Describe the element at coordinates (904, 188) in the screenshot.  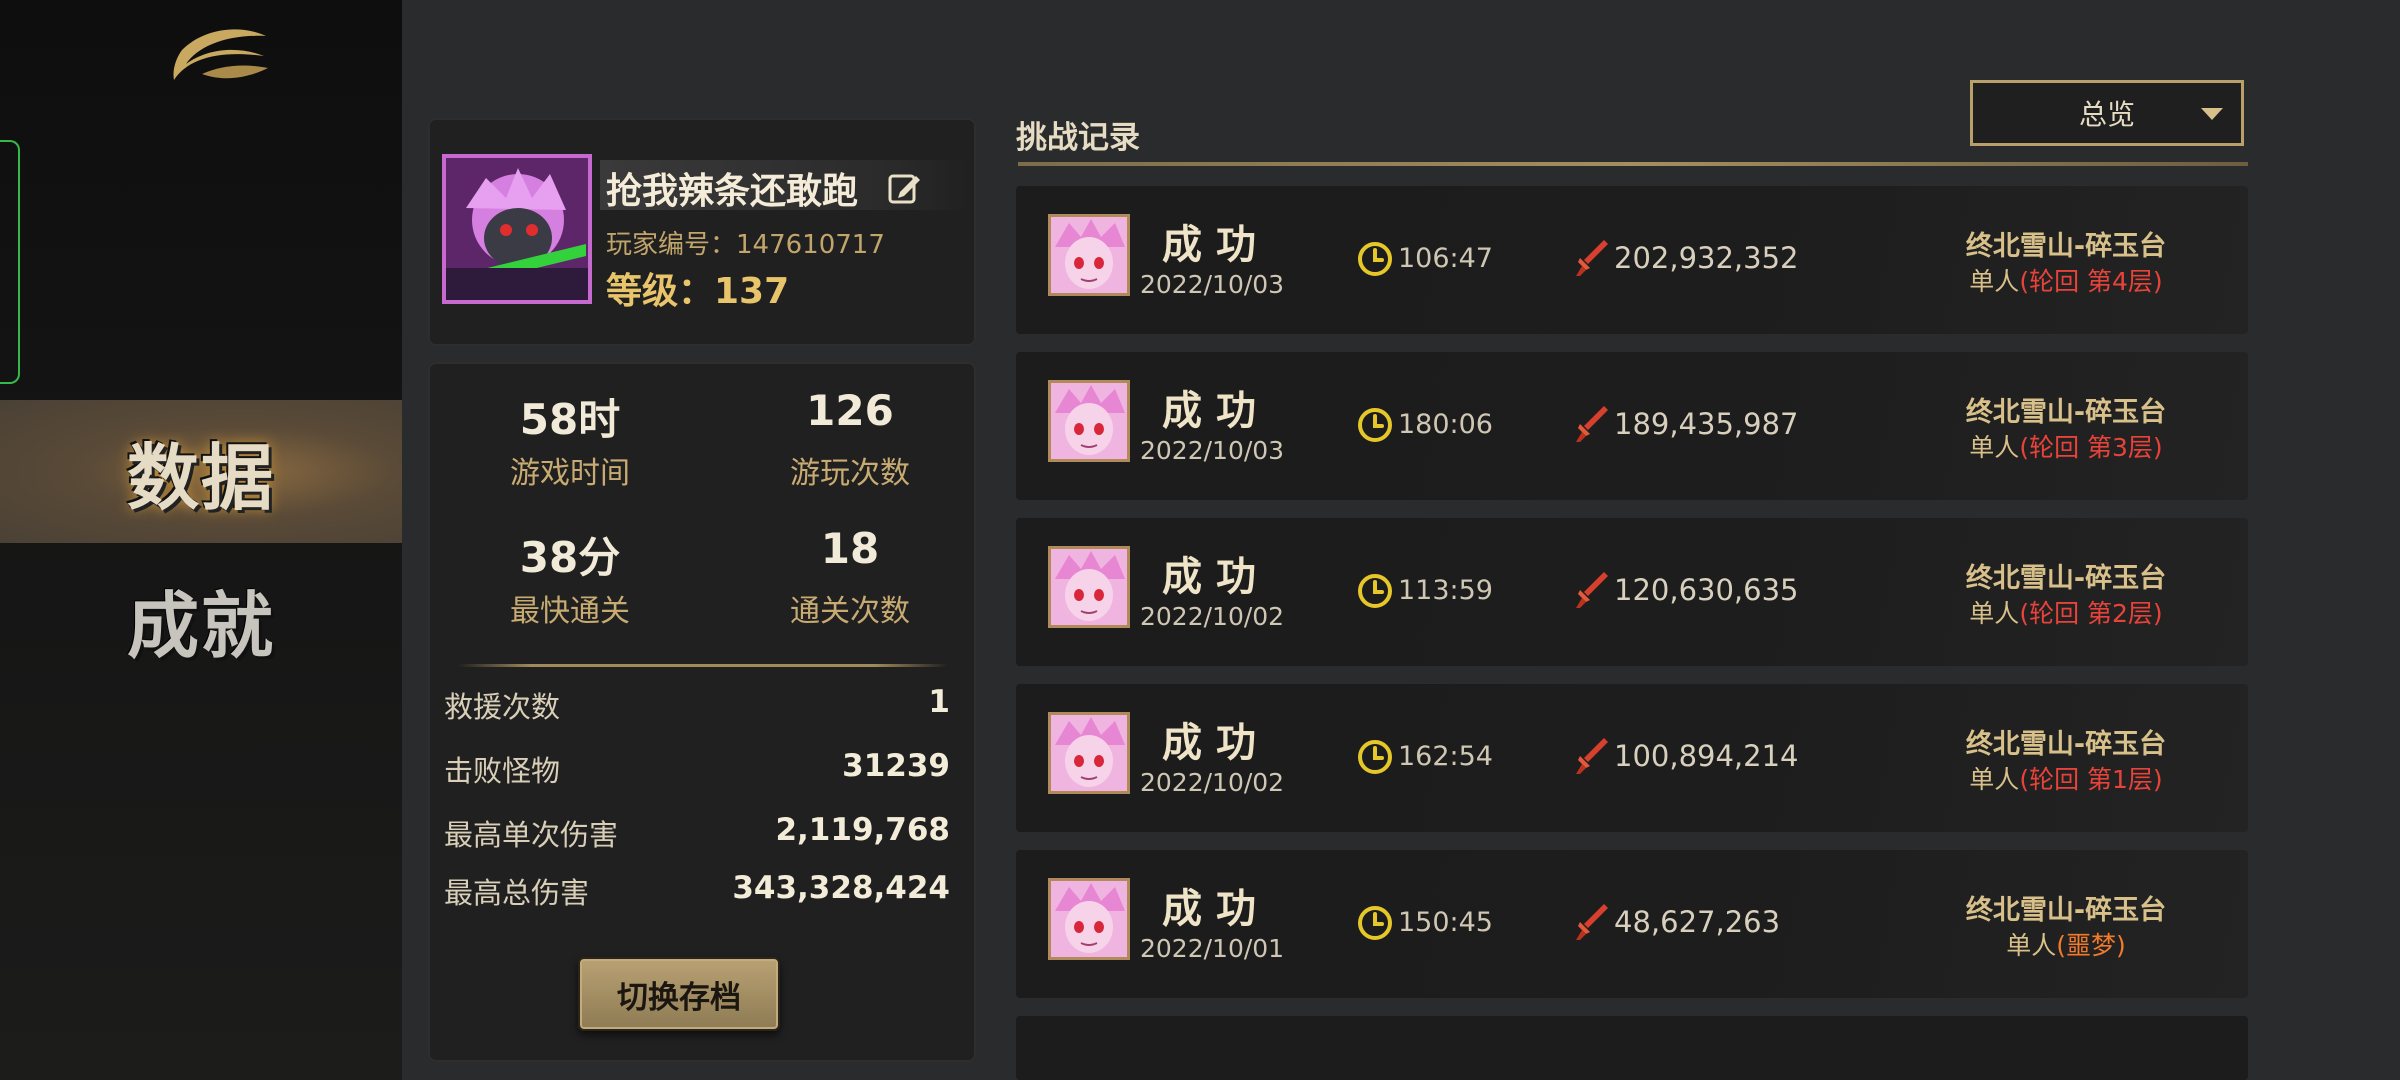
I see `edit-pencil-icon` at that location.